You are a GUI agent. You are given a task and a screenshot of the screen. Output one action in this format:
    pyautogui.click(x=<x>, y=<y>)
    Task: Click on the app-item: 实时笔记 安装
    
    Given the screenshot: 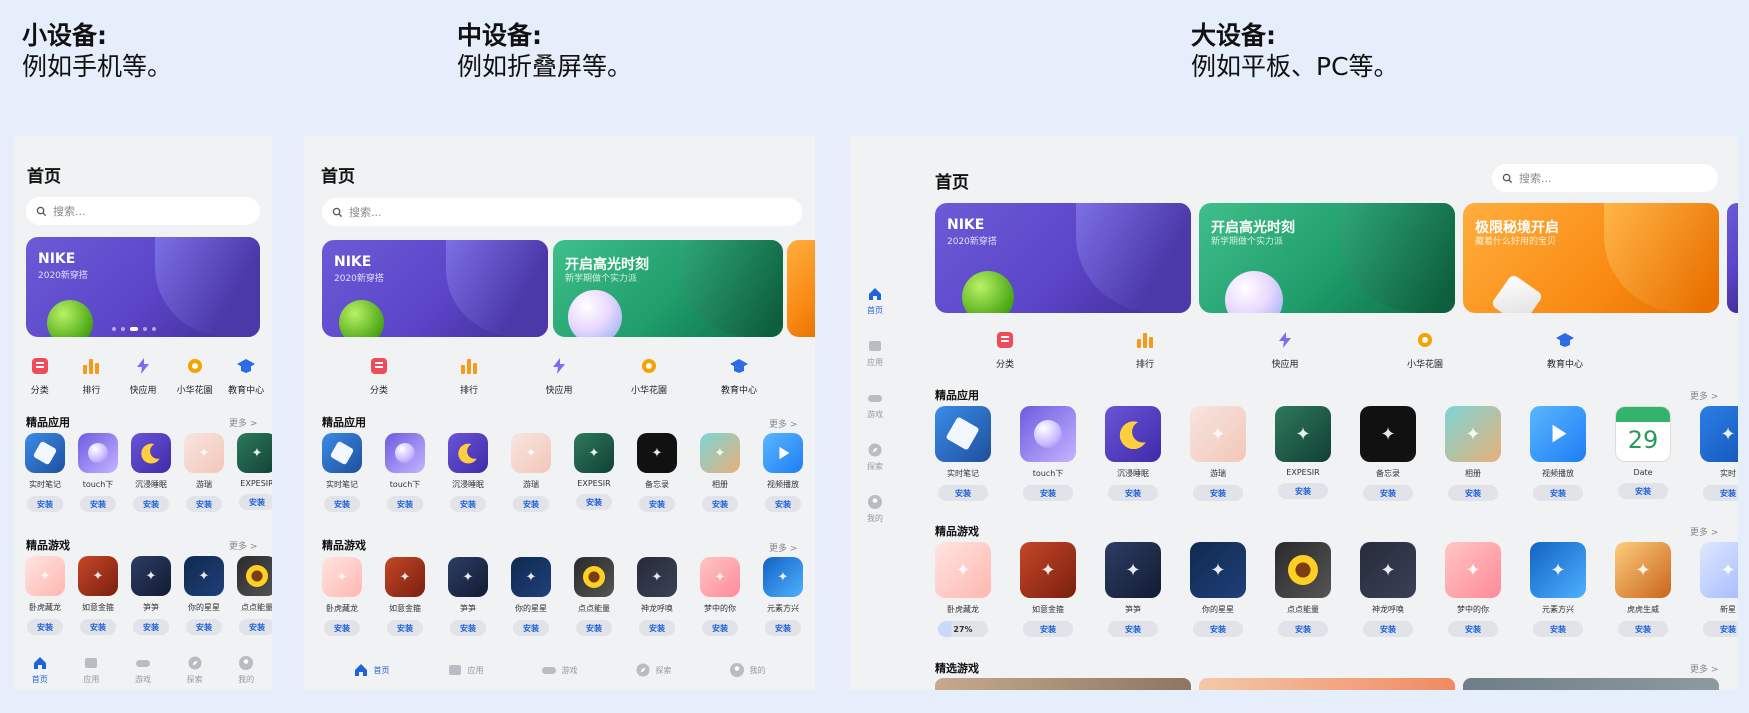 What is the action you would take?
    pyautogui.click(x=963, y=453)
    